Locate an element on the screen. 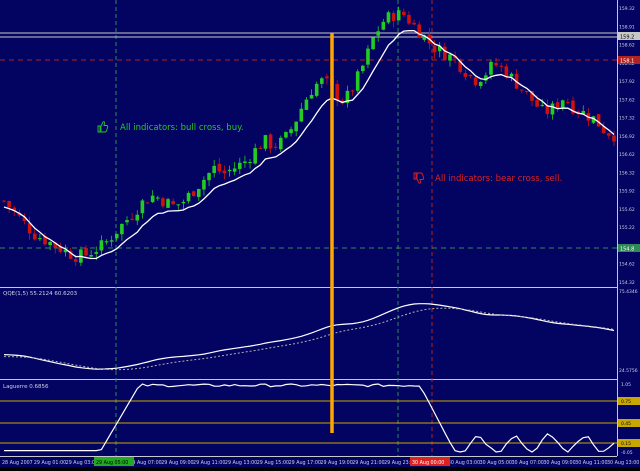 The width and height of the screenshot is (640, 471). time-axis-label: 29 Aug 19:00 is located at coordinates (336, 463).